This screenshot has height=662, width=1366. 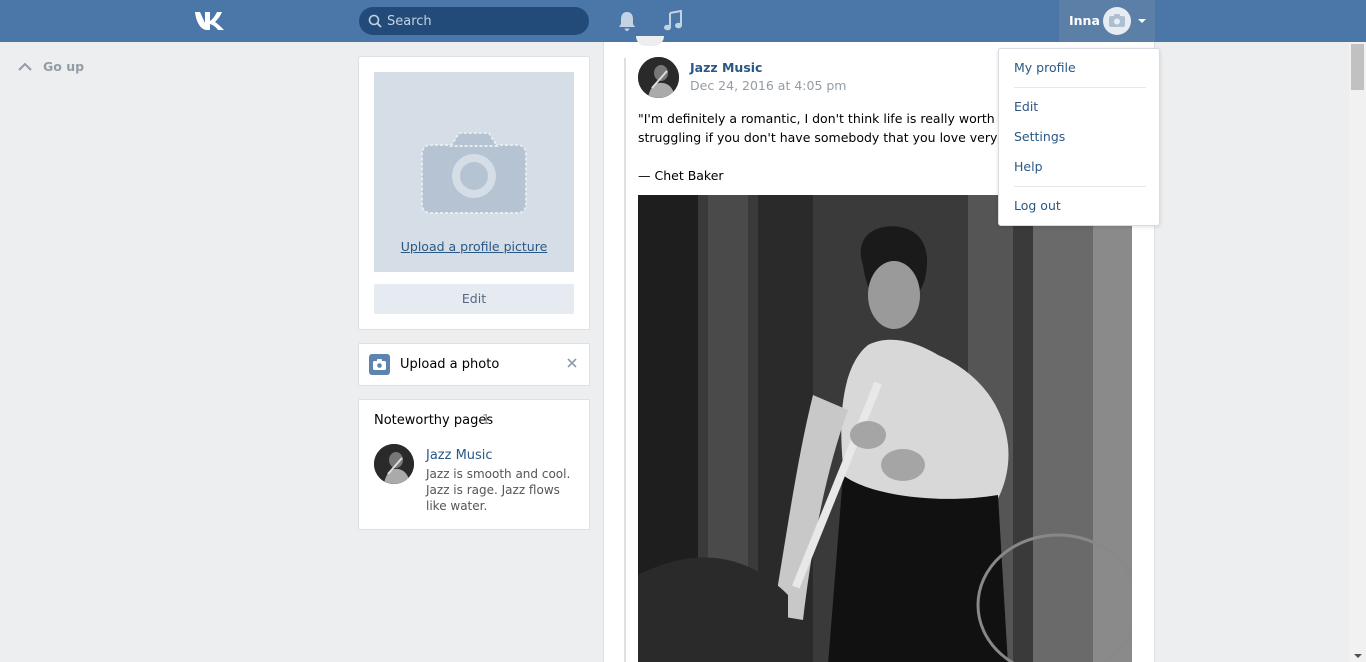 What do you see at coordinates (459, 455) in the screenshot?
I see `page-name-link: Jazz Music` at bounding box center [459, 455].